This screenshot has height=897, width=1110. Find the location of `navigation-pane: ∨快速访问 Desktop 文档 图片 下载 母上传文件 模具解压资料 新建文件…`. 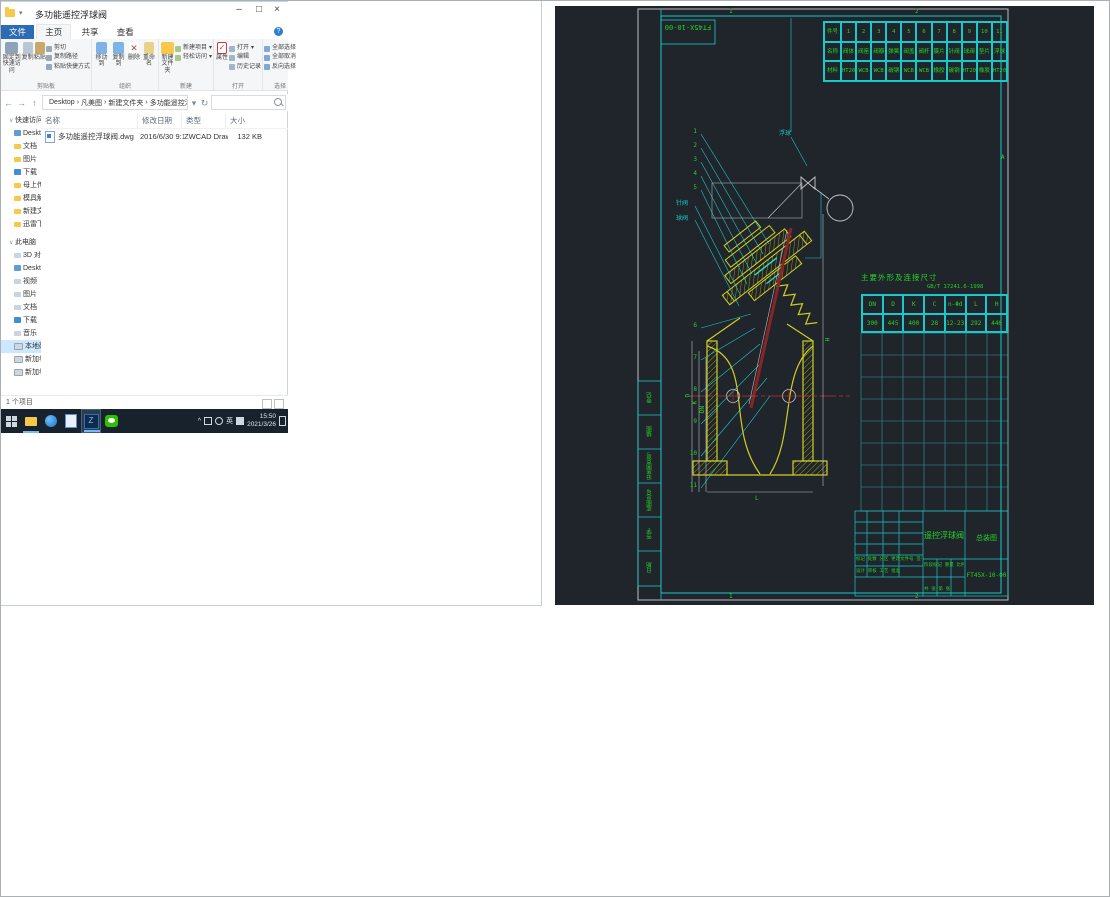

navigation-pane: ∨快速访问 Desktop 文档 图片 下载 母上传文件 模具解压资料 新建文件… is located at coordinates (21, 254).